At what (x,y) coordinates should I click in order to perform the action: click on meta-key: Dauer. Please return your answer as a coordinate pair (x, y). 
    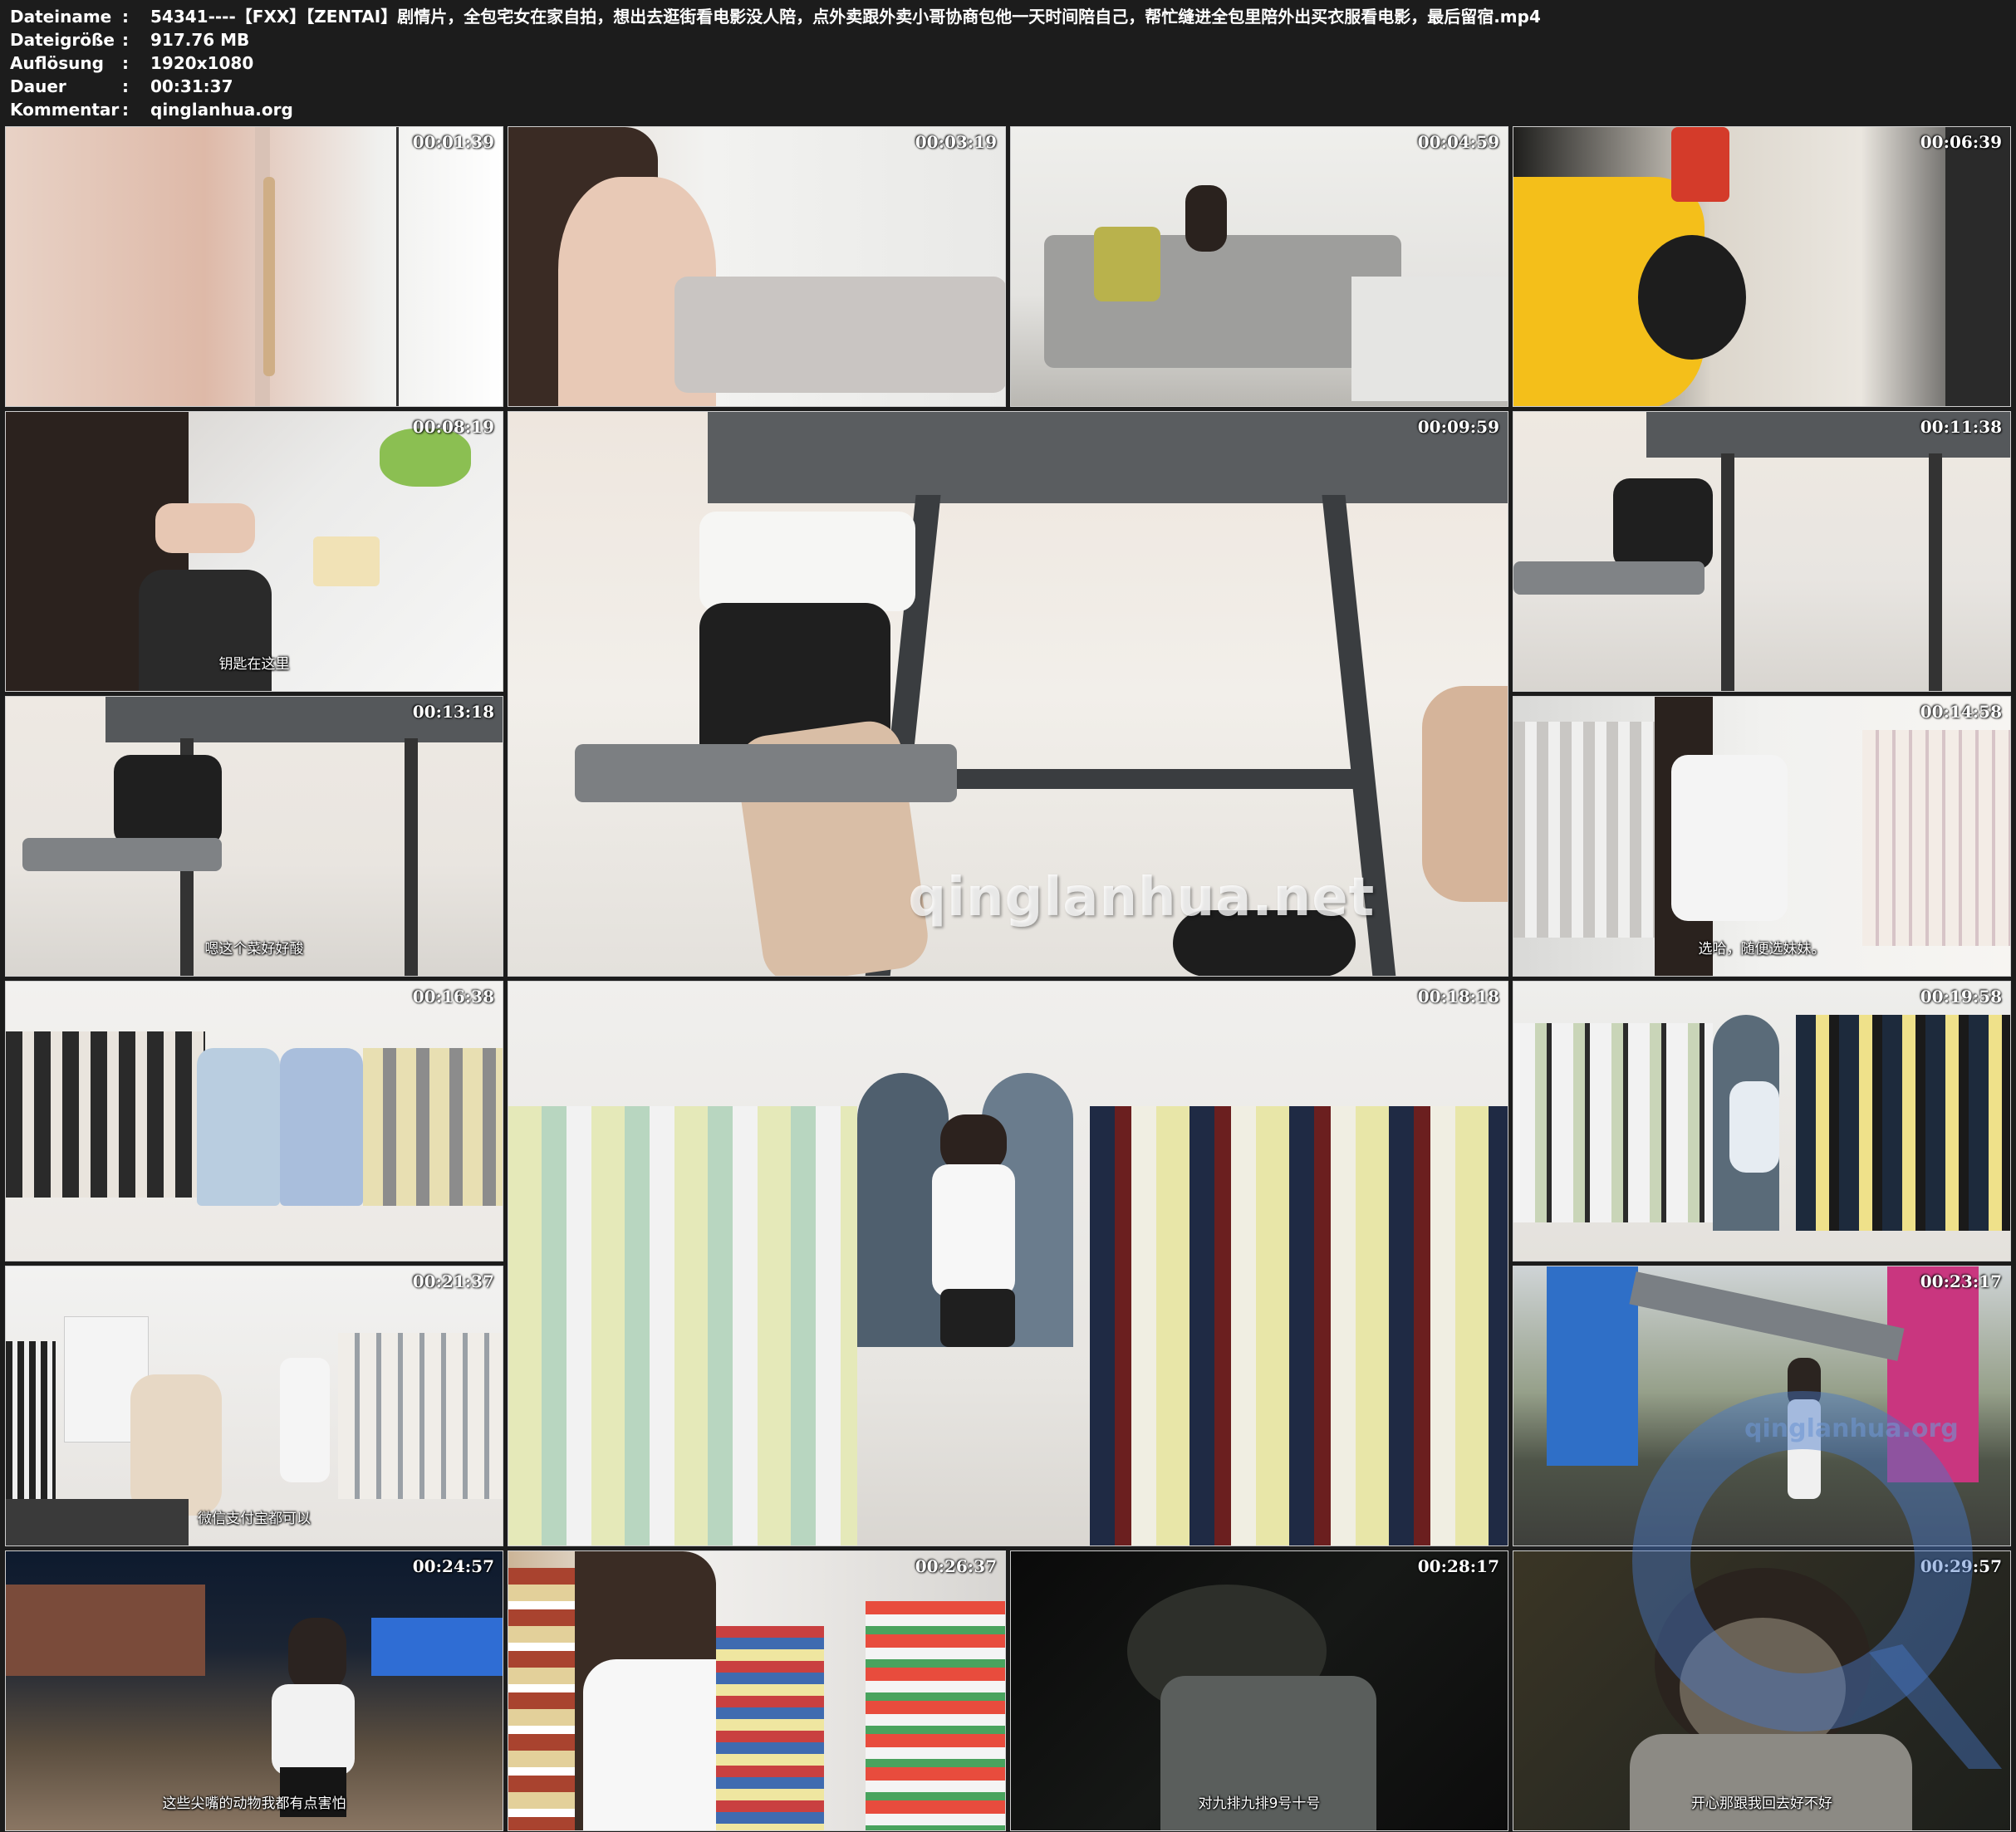
    Looking at the image, I should click on (38, 86).